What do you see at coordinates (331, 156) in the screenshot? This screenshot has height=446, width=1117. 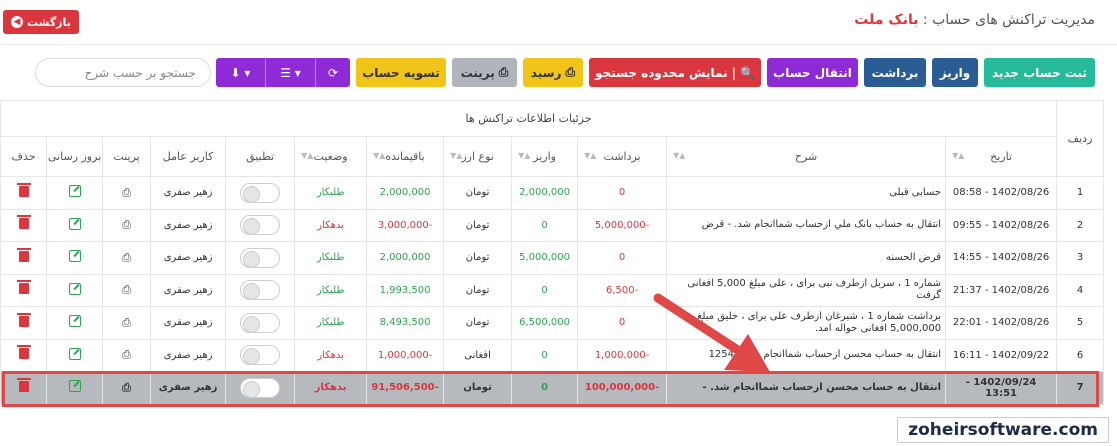 I see `col-status: وضعیت ▲▼` at bounding box center [331, 156].